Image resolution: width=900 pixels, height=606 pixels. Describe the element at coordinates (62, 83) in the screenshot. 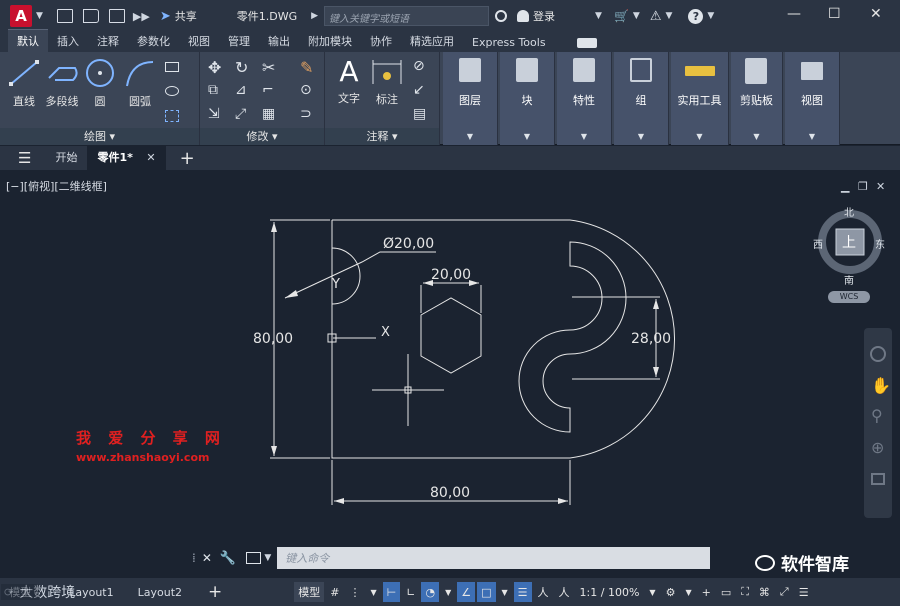

I see `polyline-tool: 多段线` at that location.